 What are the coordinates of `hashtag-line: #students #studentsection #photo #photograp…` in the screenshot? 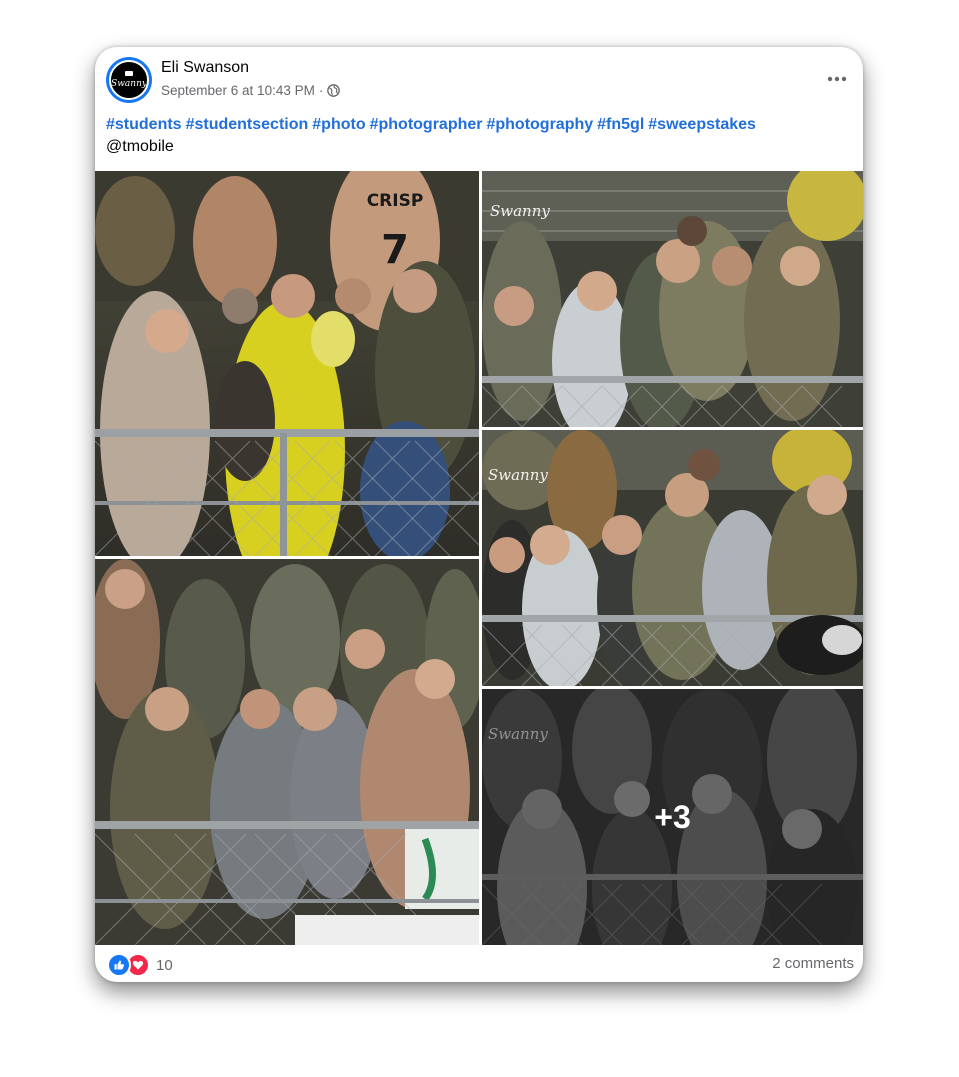 It's located at (481, 125).